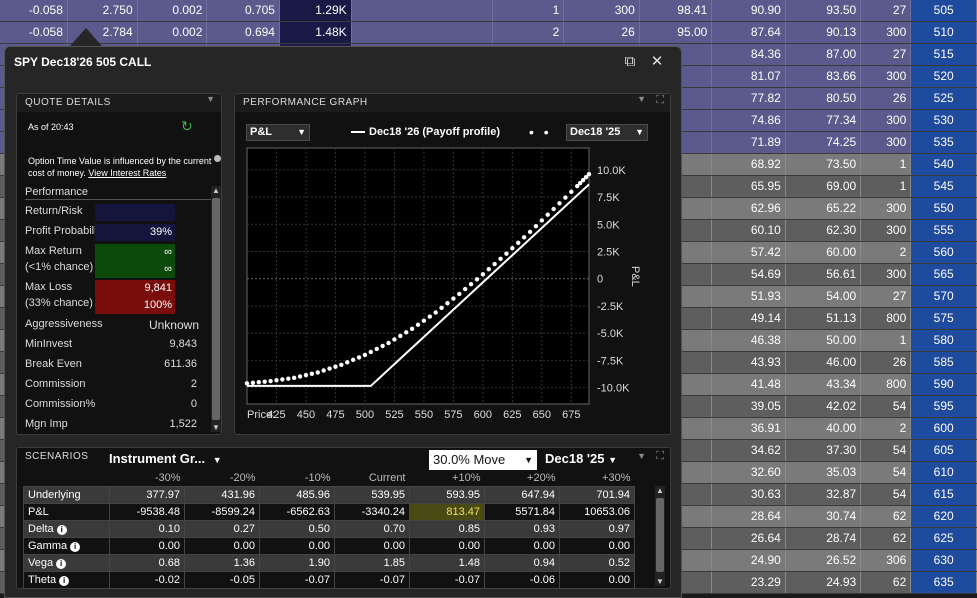  What do you see at coordinates (824, 428) in the screenshot?
I see `chain-cell: 40.00` at bounding box center [824, 428].